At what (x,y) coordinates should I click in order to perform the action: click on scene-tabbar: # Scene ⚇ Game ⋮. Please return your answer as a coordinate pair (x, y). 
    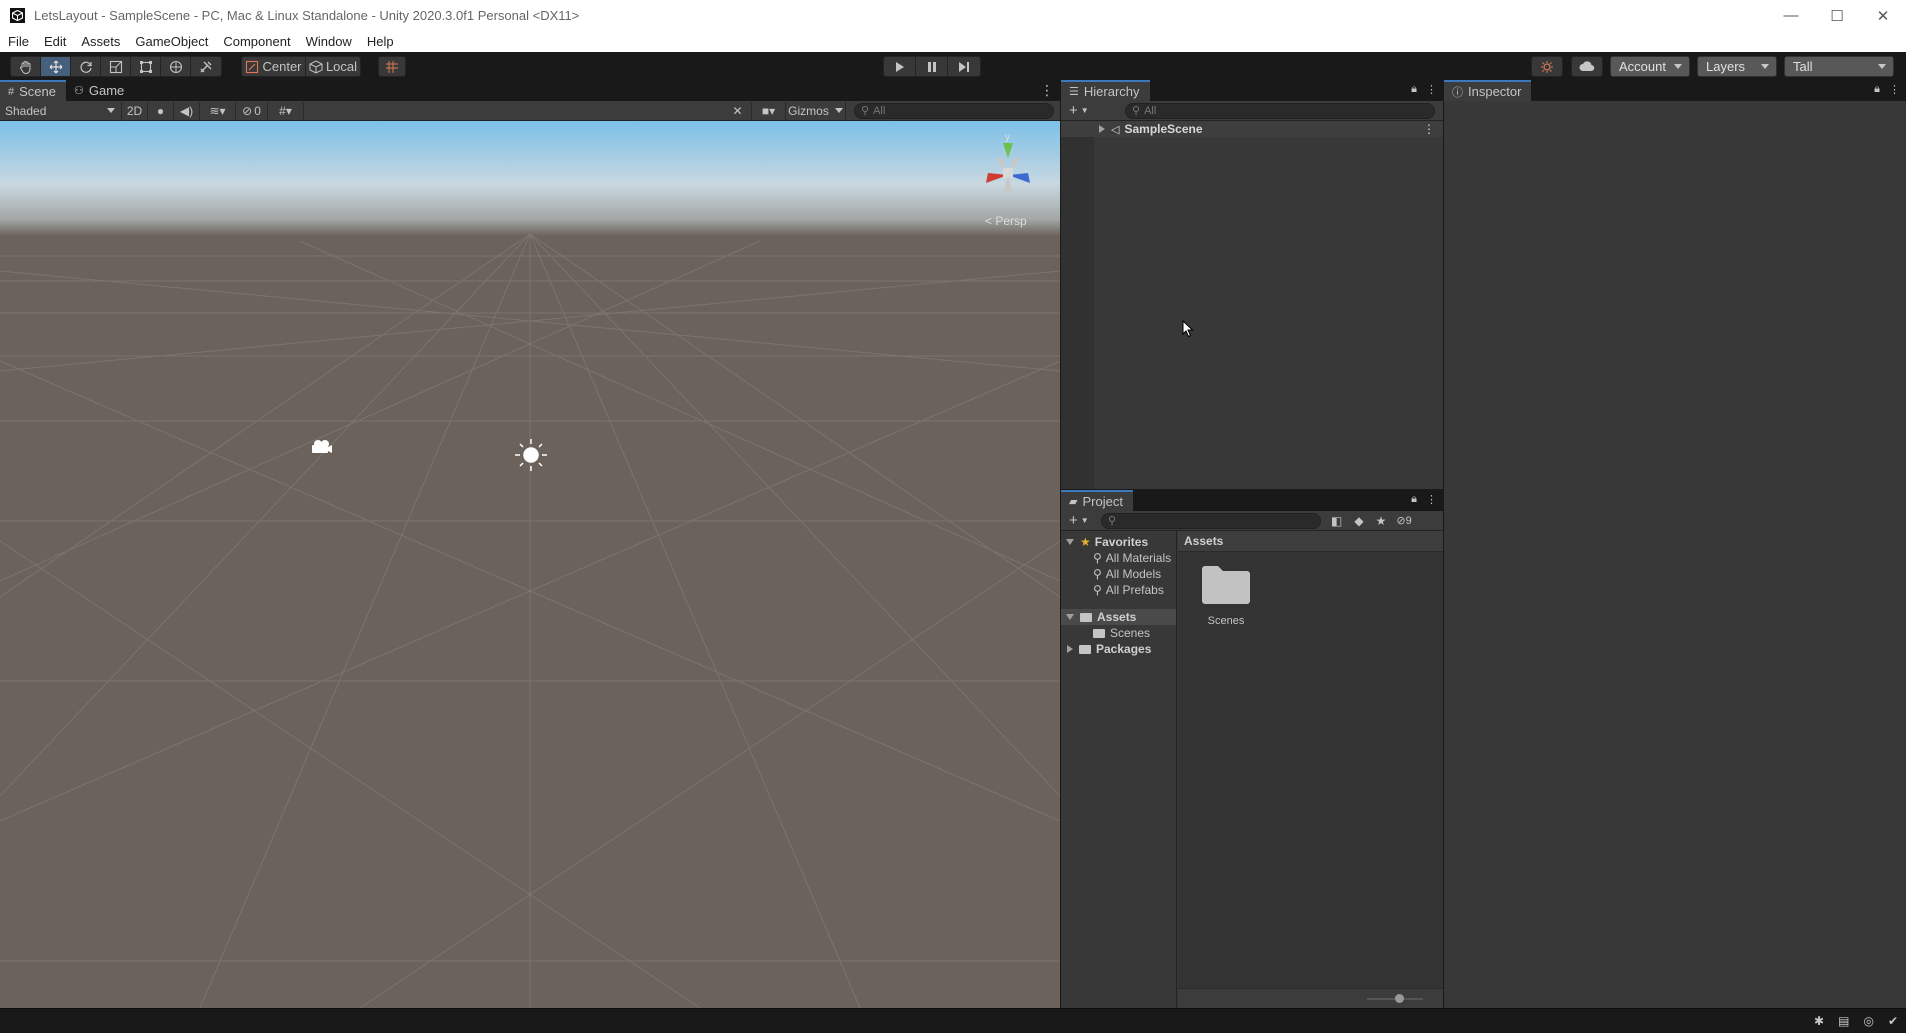
    Looking at the image, I should click on (530, 90).